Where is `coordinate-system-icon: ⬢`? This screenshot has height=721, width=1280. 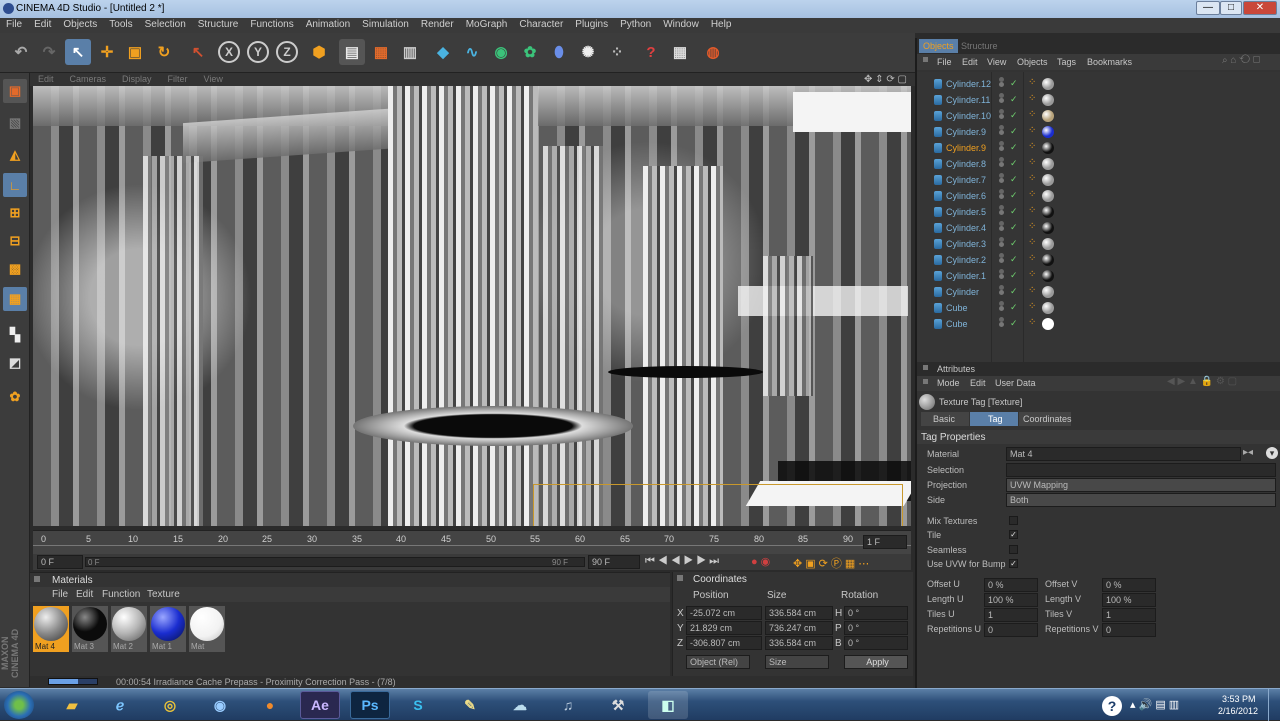
coordinate-system-icon: ⬢ is located at coordinates (319, 52).